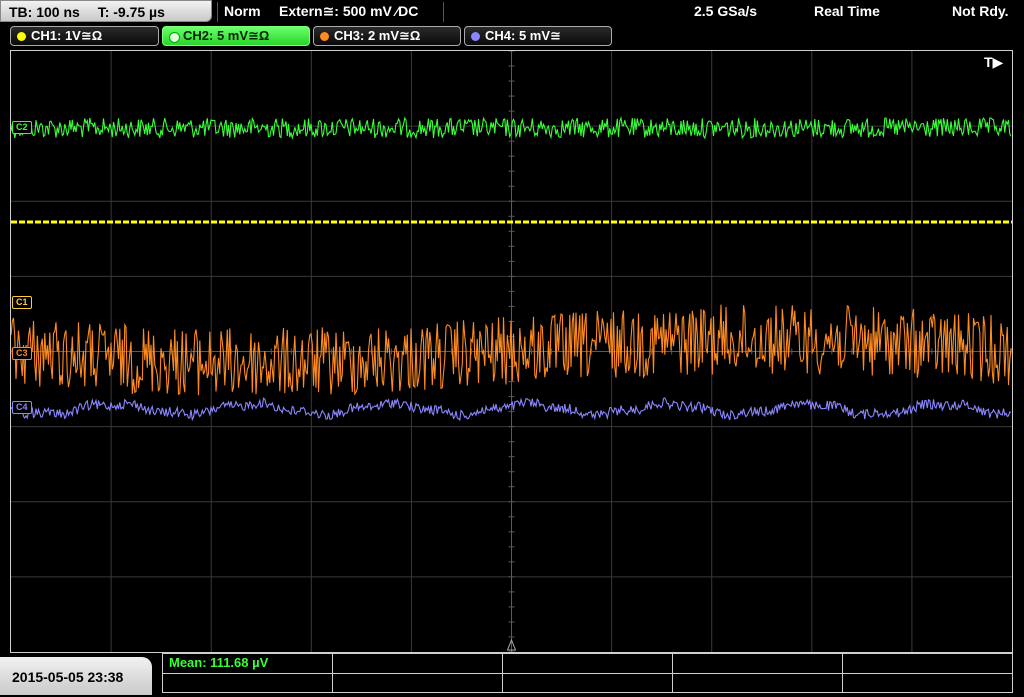  I want to click on ch2-offset-marker: C2, so click(22, 127).